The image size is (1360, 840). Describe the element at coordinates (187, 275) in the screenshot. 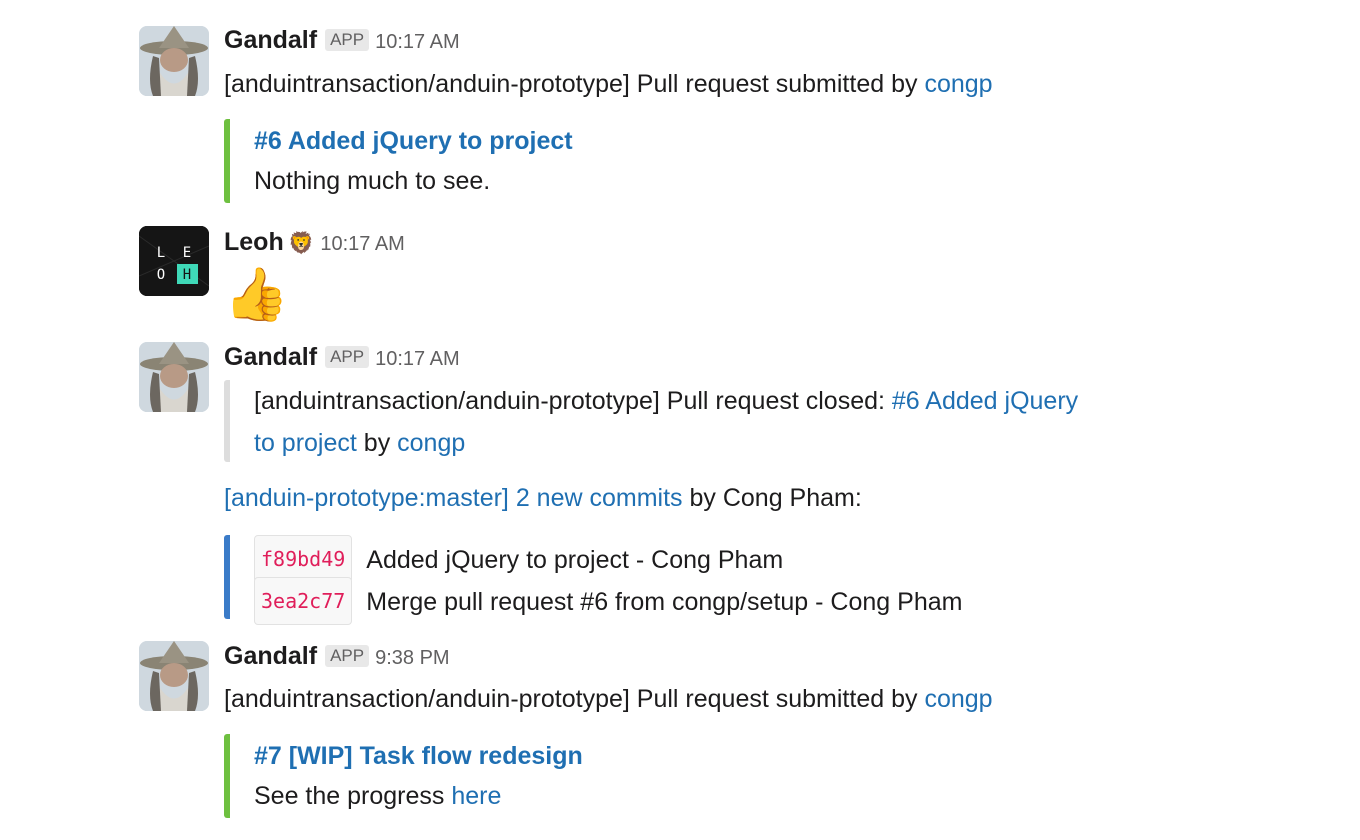

I see `avatar-letter: H` at that location.